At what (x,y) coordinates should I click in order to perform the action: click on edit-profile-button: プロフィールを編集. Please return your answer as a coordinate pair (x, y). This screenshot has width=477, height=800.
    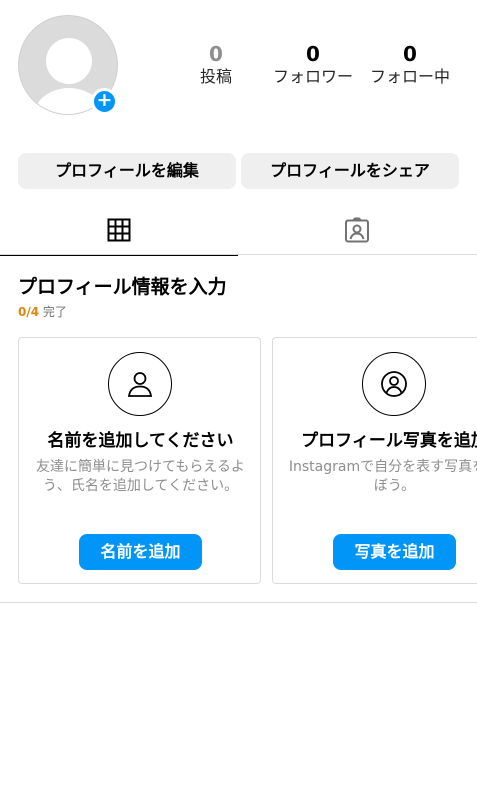
    Looking at the image, I should click on (127, 171).